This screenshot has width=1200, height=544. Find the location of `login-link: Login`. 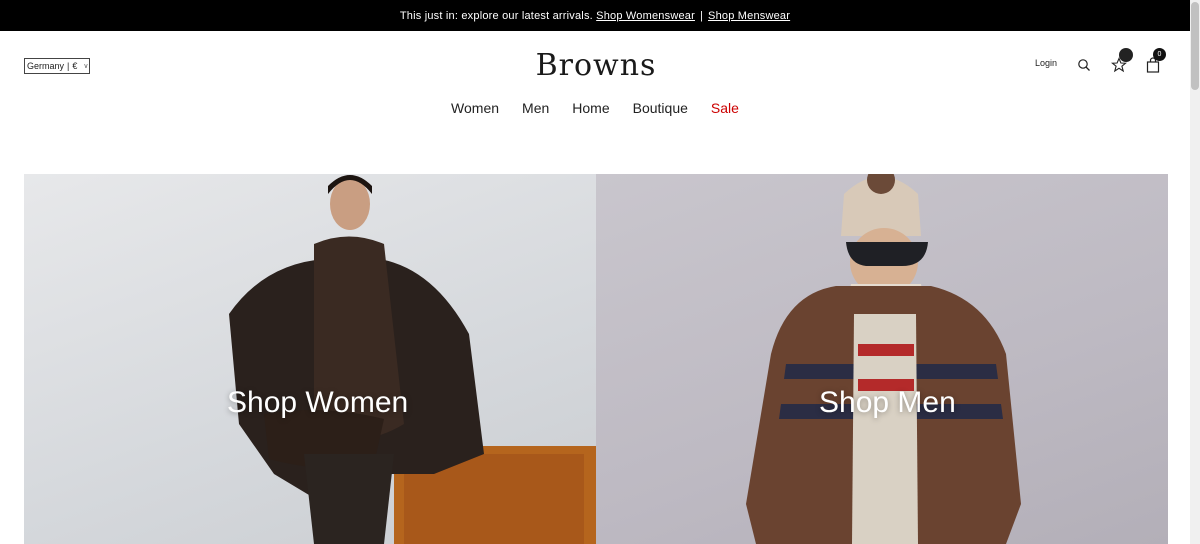

login-link: Login is located at coordinates (1046, 63).